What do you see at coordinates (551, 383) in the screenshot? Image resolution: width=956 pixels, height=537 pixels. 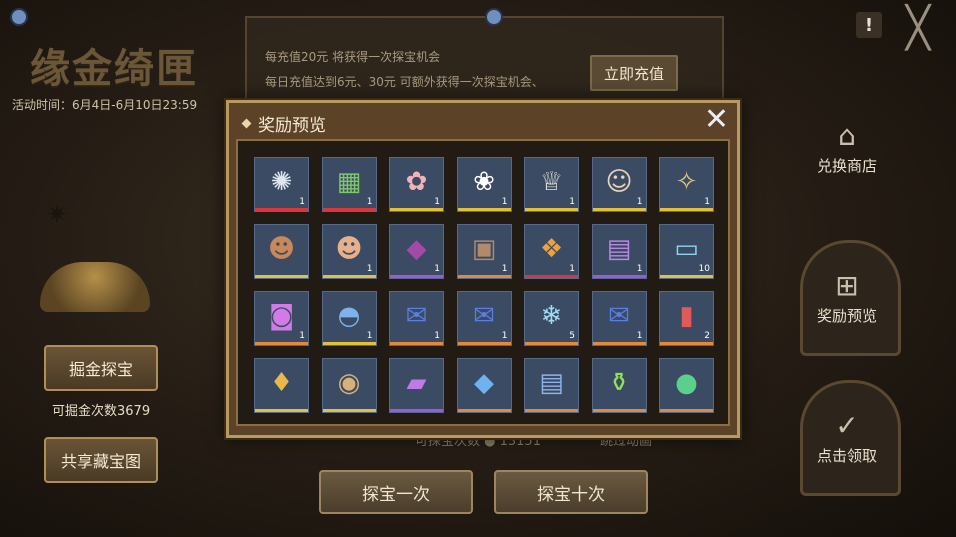 I see `blue-chest-icon: ▤` at bounding box center [551, 383].